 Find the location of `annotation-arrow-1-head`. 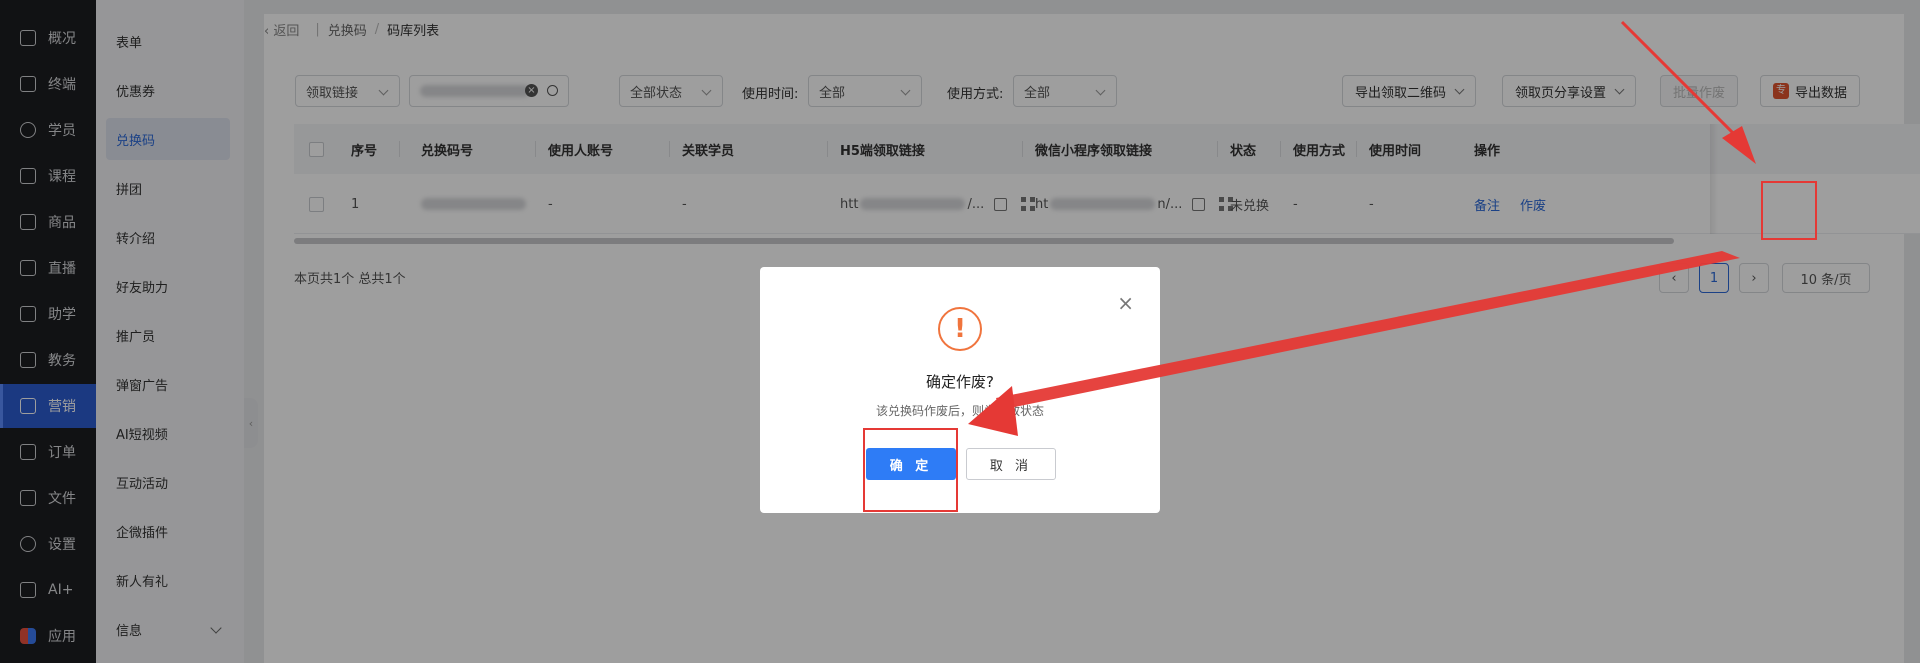

annotation-arrow-1-head is located at coordinates (1739, 145).